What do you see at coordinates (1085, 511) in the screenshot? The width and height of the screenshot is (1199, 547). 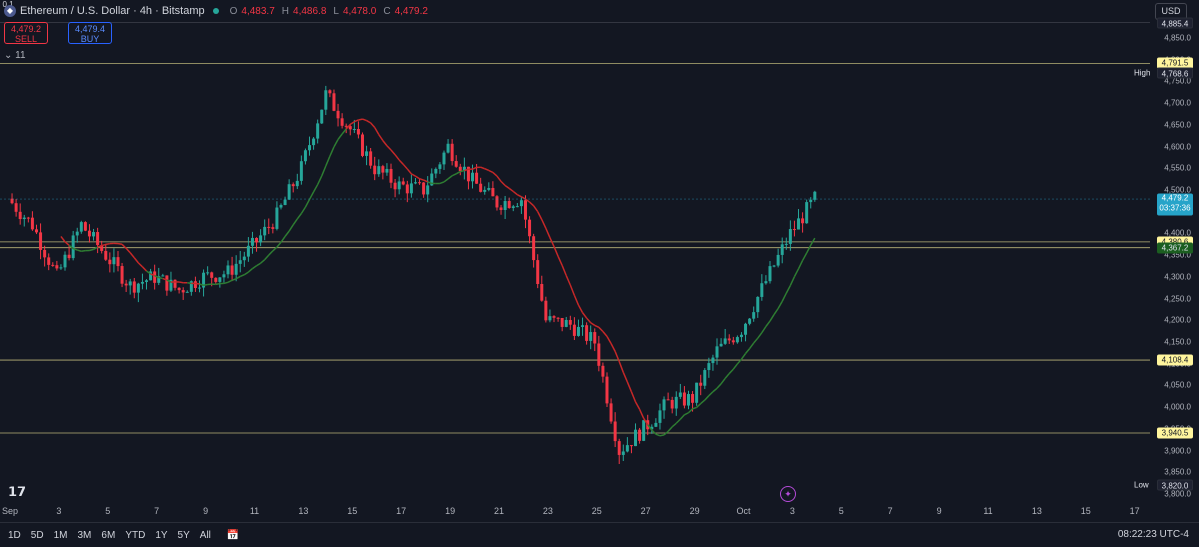 I see `time-tick-label: 15` at bounding box center [1085, 511].